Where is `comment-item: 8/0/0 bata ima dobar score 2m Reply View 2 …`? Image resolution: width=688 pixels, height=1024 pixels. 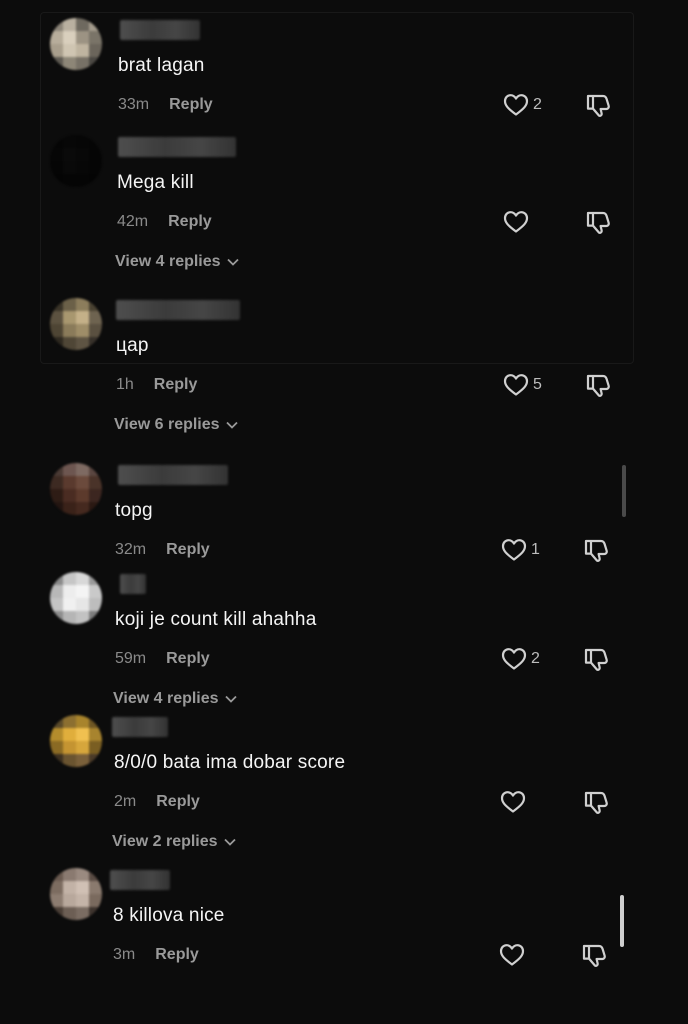 comment-item: 8/0/0 bata ima dobar score 2m Reply View 2 … is located at coordinates (344, 782).